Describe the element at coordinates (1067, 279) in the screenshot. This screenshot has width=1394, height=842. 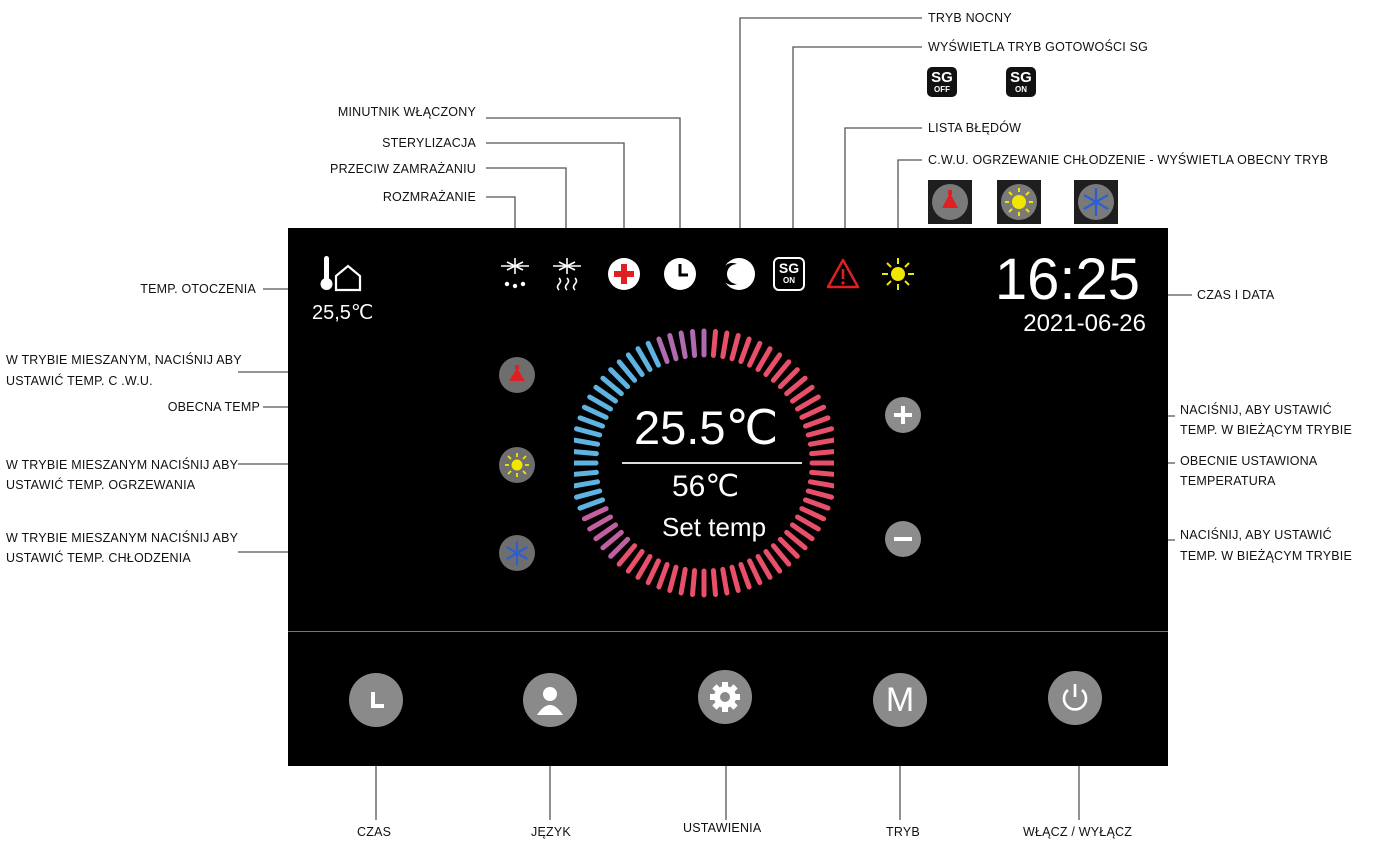
I see `clock-time: 16:25` at that location.